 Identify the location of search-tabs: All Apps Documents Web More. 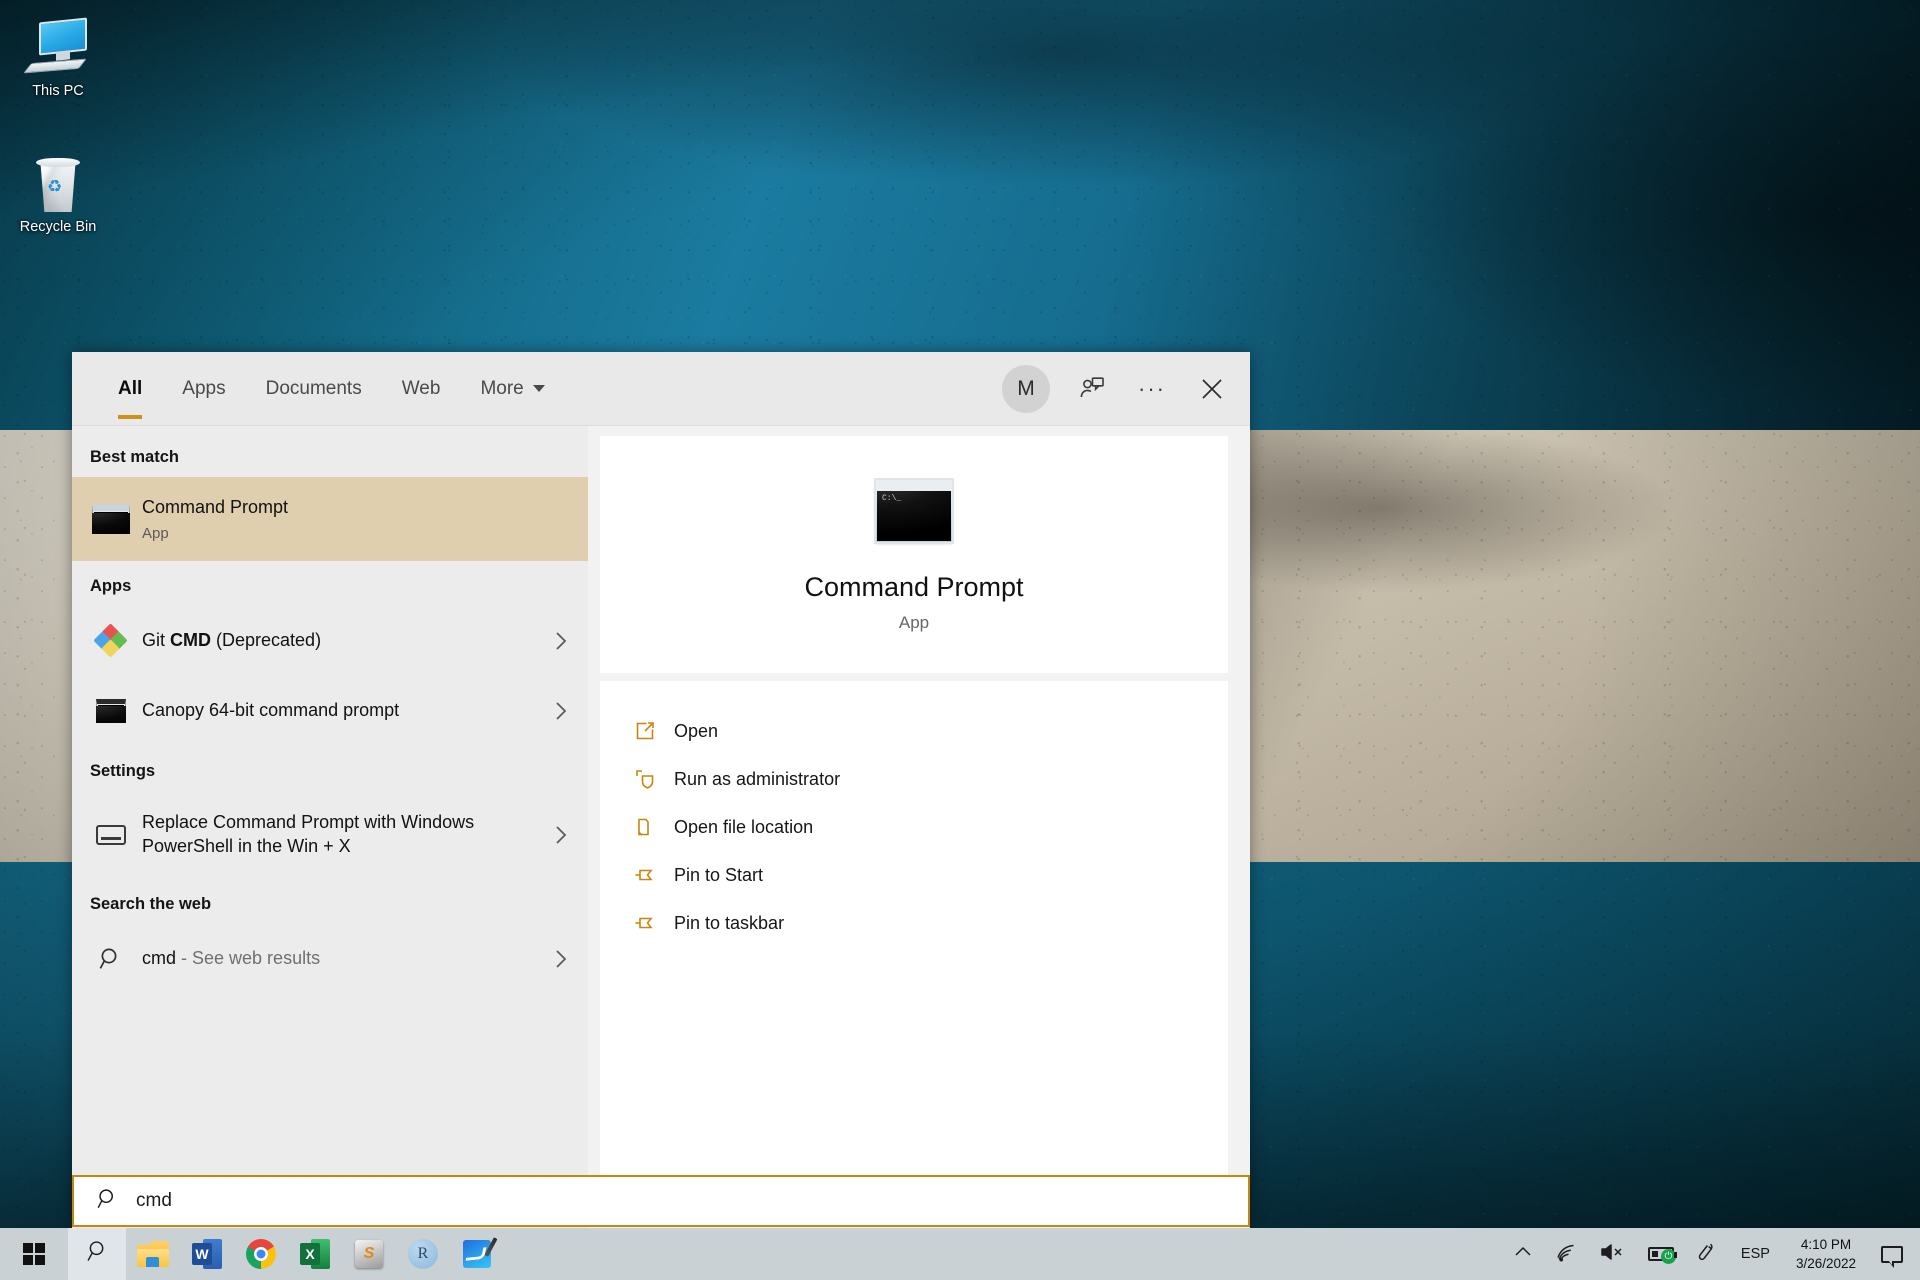
(318, 388).